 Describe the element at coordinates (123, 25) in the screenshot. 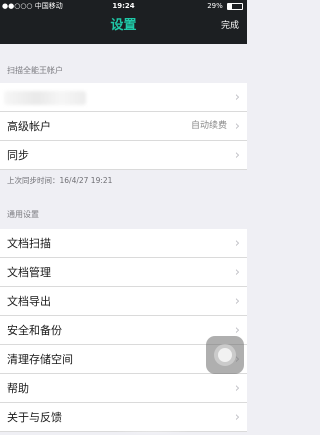

I see `page-title: 设置` at that location.